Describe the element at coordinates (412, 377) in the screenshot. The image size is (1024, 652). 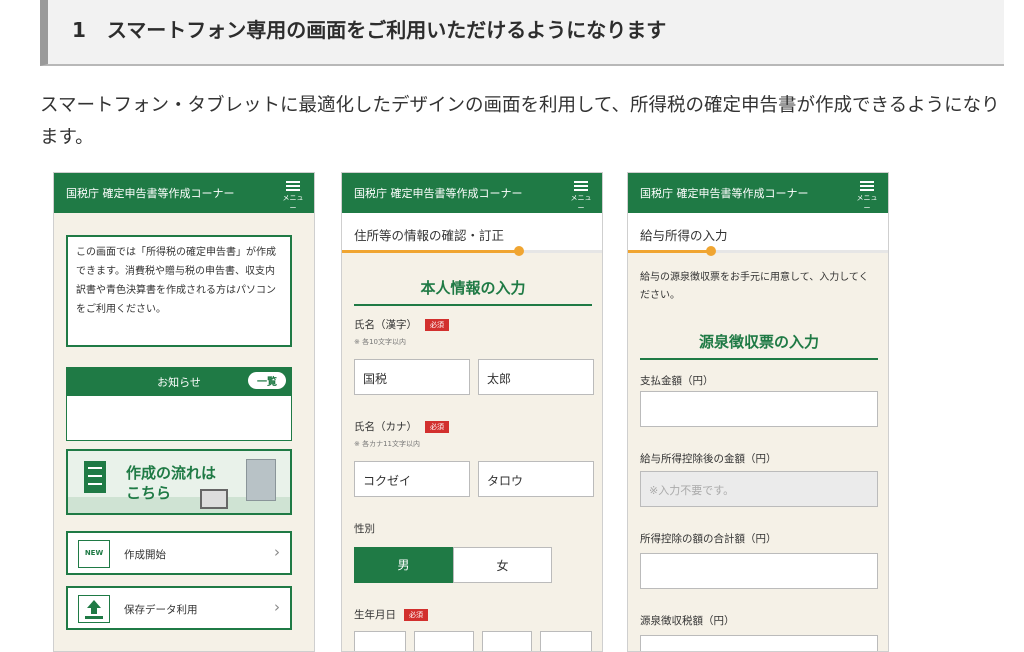
I see `last-name-kanji-input: 国税` at that location.